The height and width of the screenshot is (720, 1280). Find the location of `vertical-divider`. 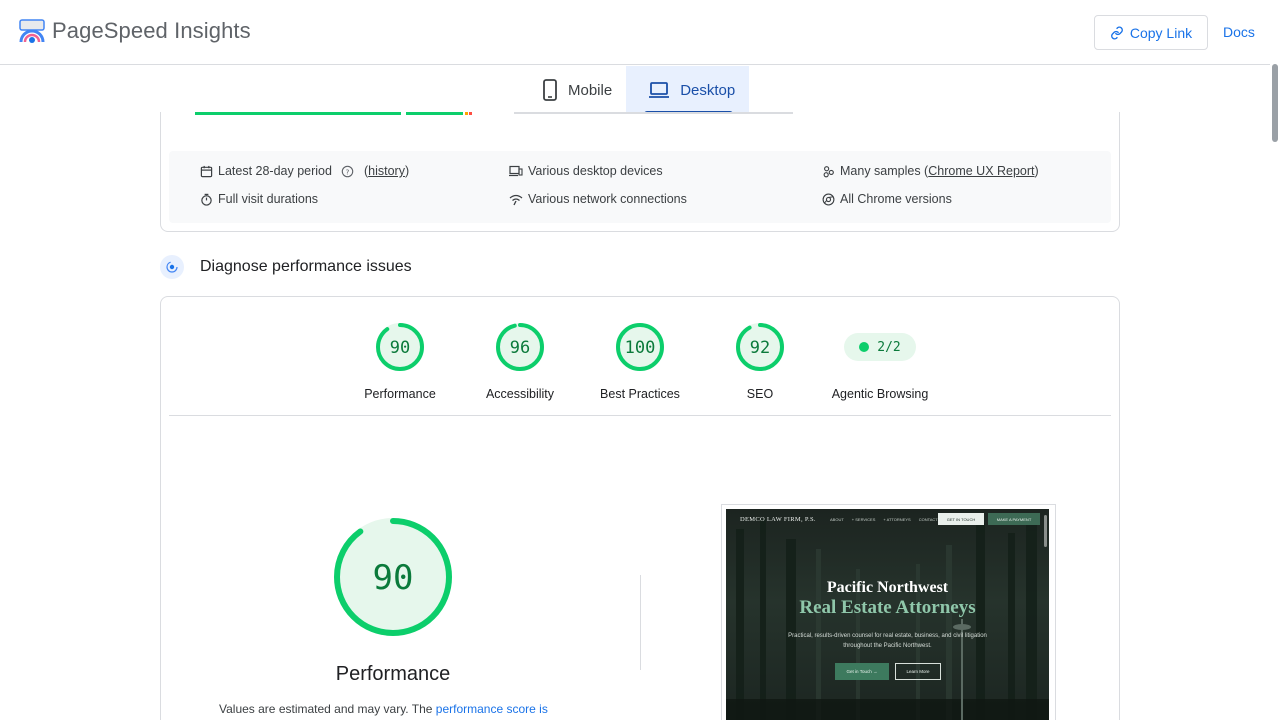

vertical-divider is located at coordinates (640, 622).